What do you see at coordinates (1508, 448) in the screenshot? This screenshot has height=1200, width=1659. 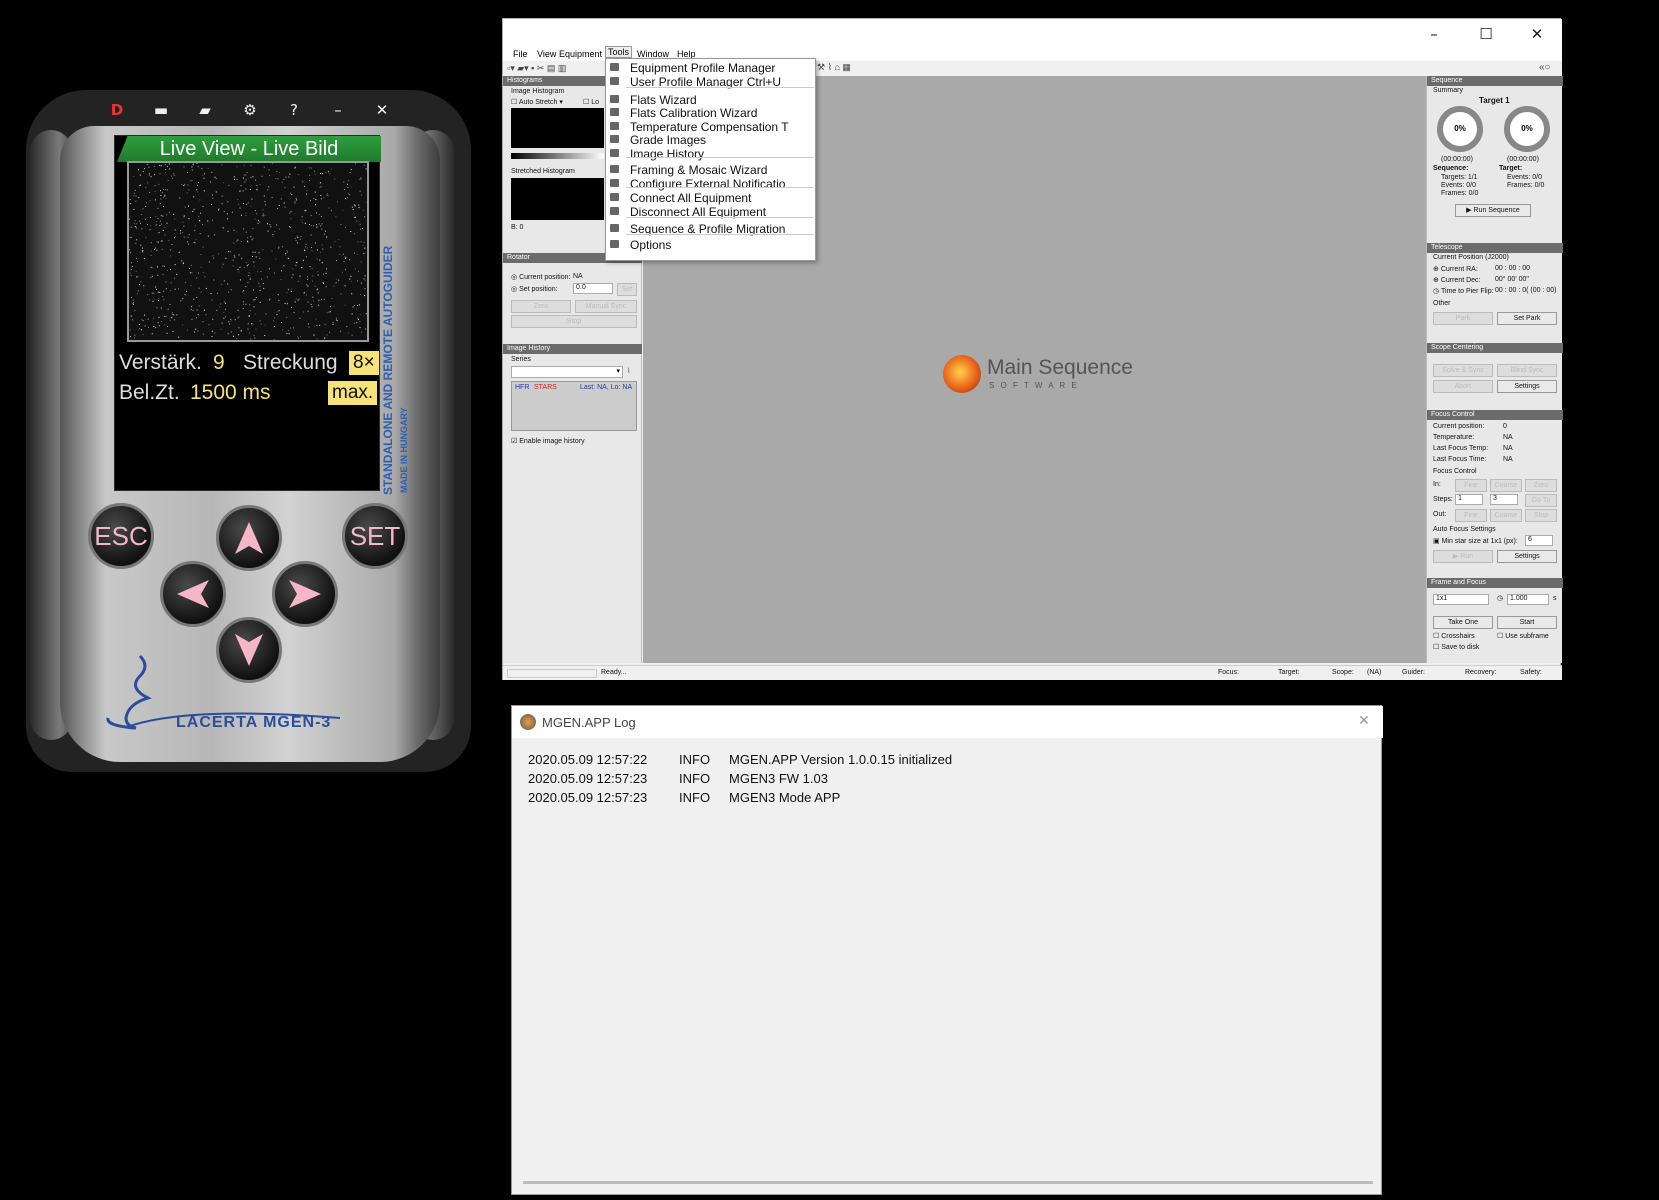 I see `last-focus-temp-value: NA` at bounding box center [1508, 448].